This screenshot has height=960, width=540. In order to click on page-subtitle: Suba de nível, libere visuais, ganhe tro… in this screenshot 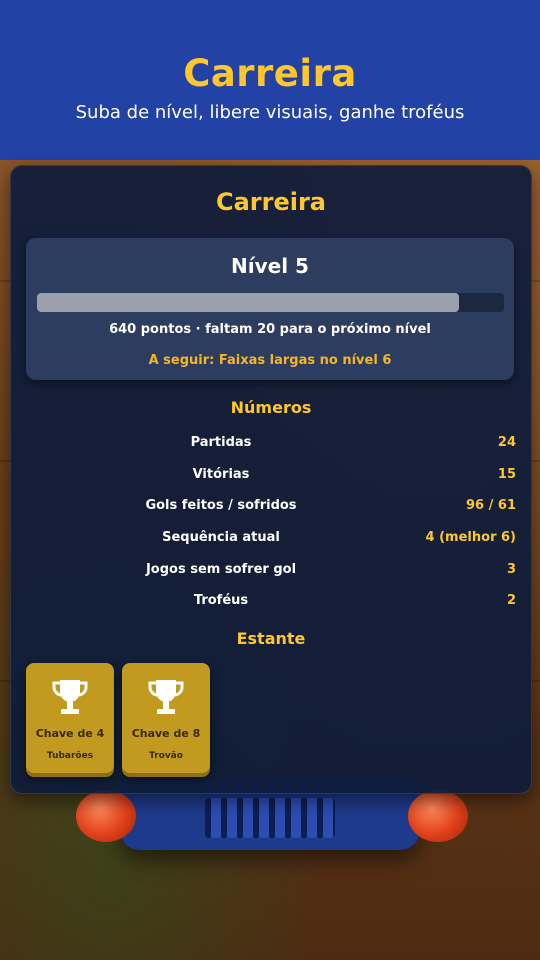, I will do `click(270, 112)`.